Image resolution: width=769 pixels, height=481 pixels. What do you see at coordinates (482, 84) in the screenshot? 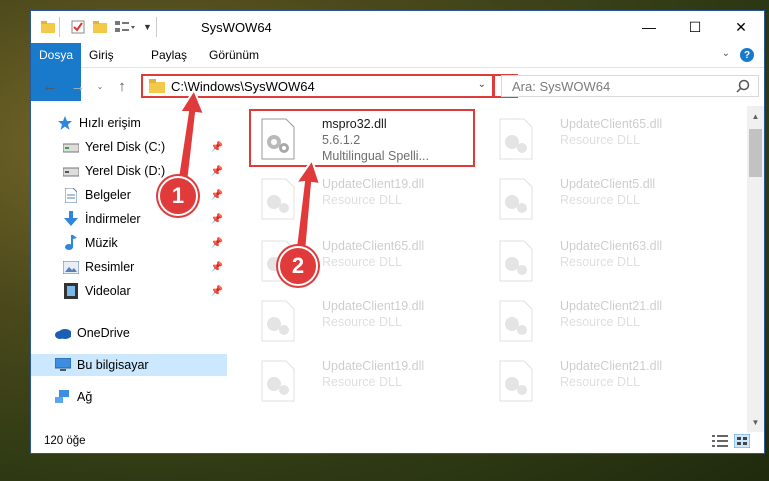
I see `address-dropdown-icon: ⌄` at bounding box center [482, 84].